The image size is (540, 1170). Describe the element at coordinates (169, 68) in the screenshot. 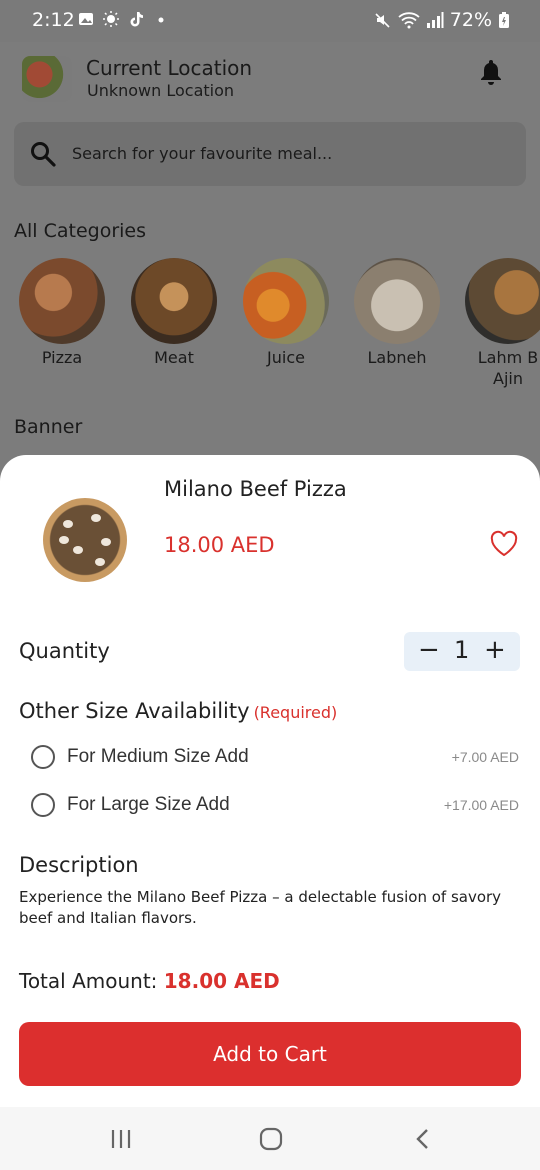

I see `location-title: Current Location` at that location.